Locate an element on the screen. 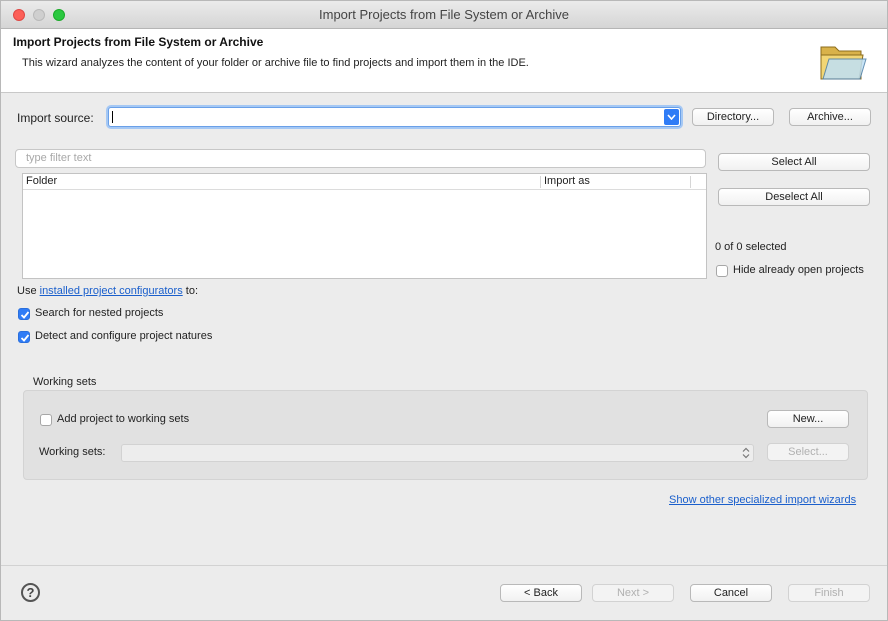 This screenshot has width=888, height=621. configurators-suffix: to: is located at coordinates (191, 291).